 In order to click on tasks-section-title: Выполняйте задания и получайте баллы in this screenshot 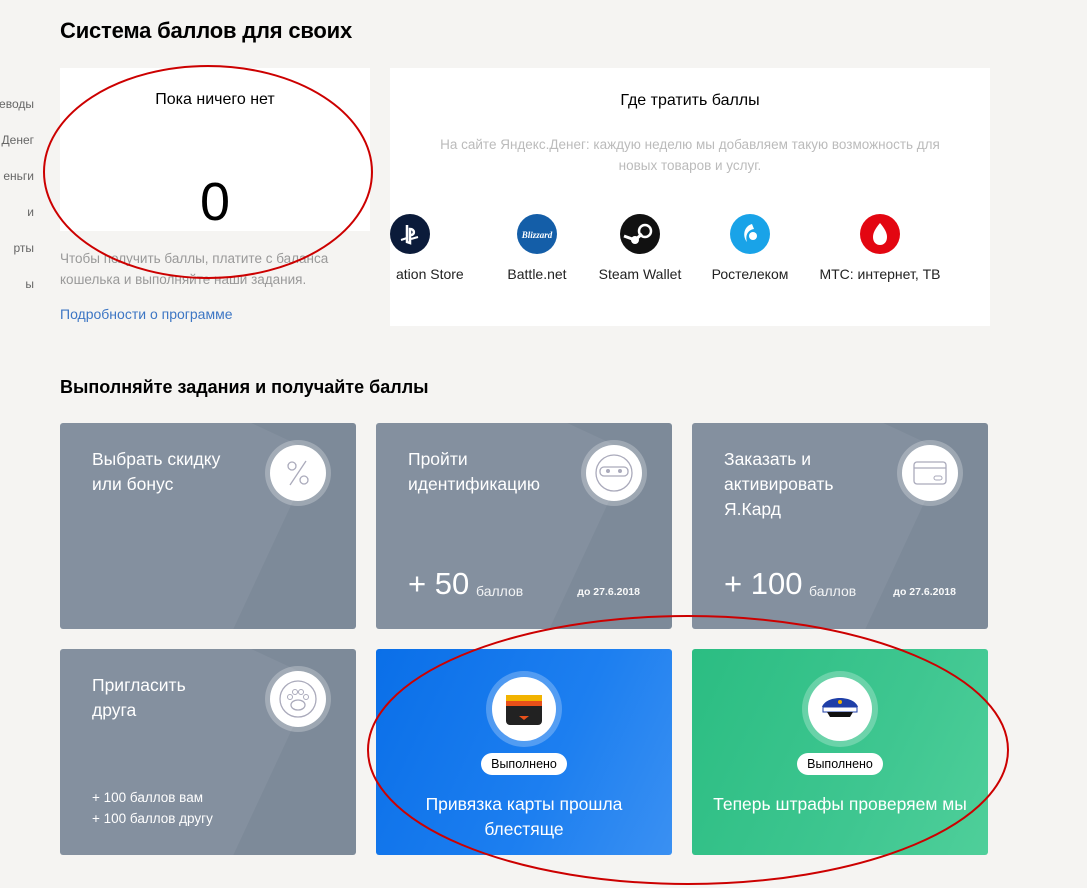, I will do `click(244, 387)`.